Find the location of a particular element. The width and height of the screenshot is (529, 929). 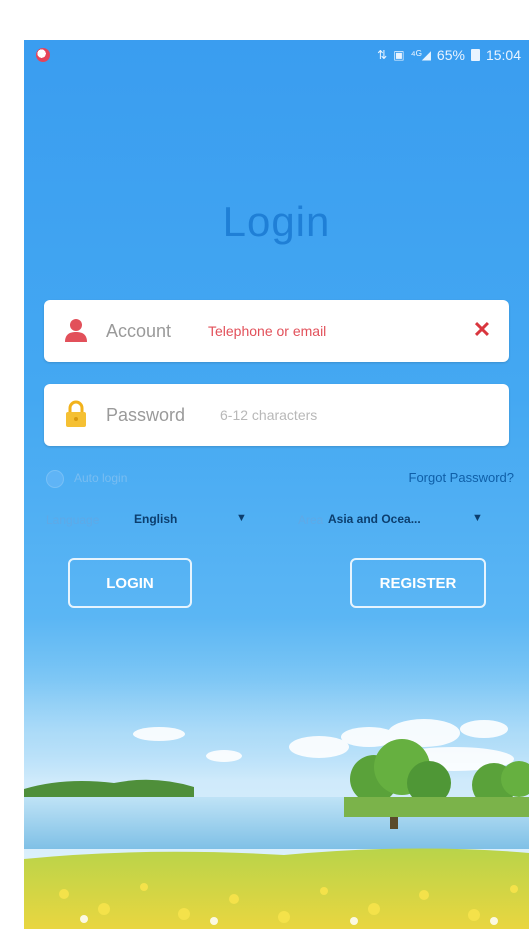

status-time: 15:04 is located at coordinates (503, 55).